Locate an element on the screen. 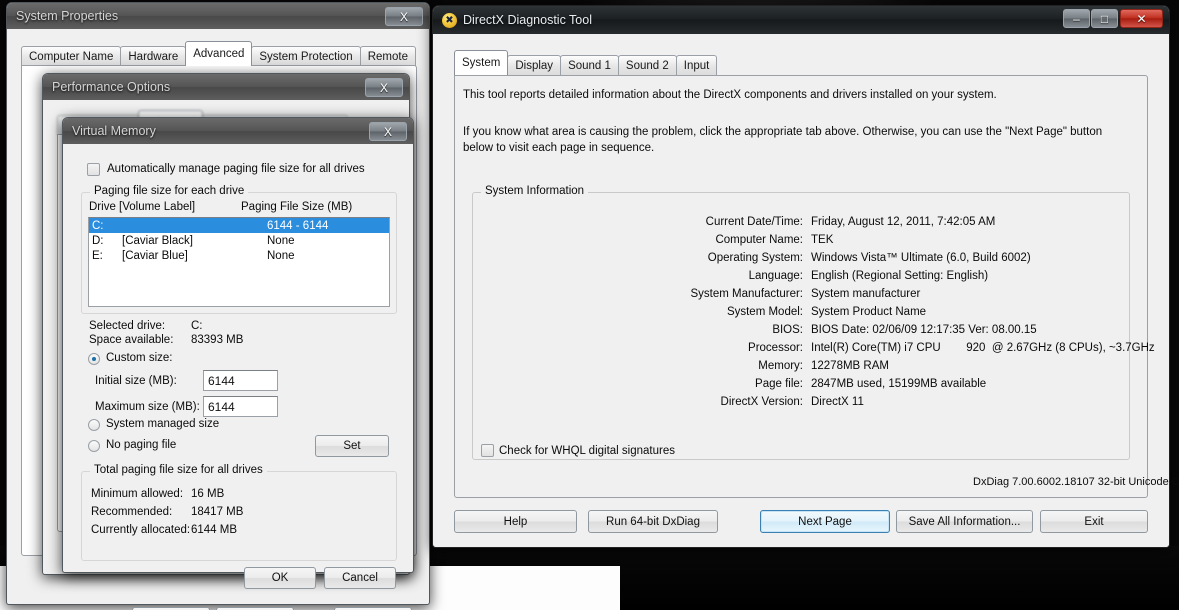 This screenshot has height=610, width=1179. run-64bit-dxdiag-button: Run 64-bit DxDiag is located at coordinates (653, 521).